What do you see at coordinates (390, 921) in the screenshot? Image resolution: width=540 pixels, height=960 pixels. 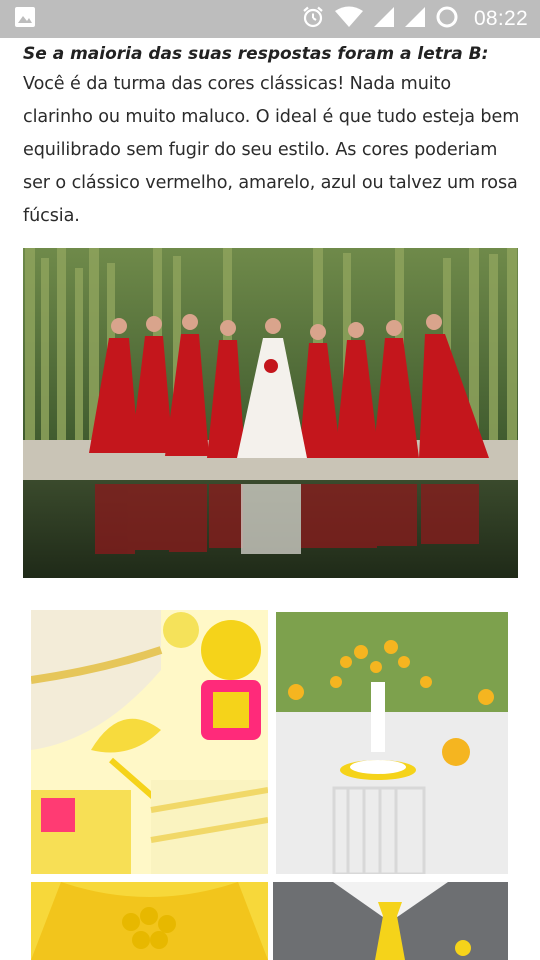 I see `collage-tie-tile` at bounding box center [390, 921].